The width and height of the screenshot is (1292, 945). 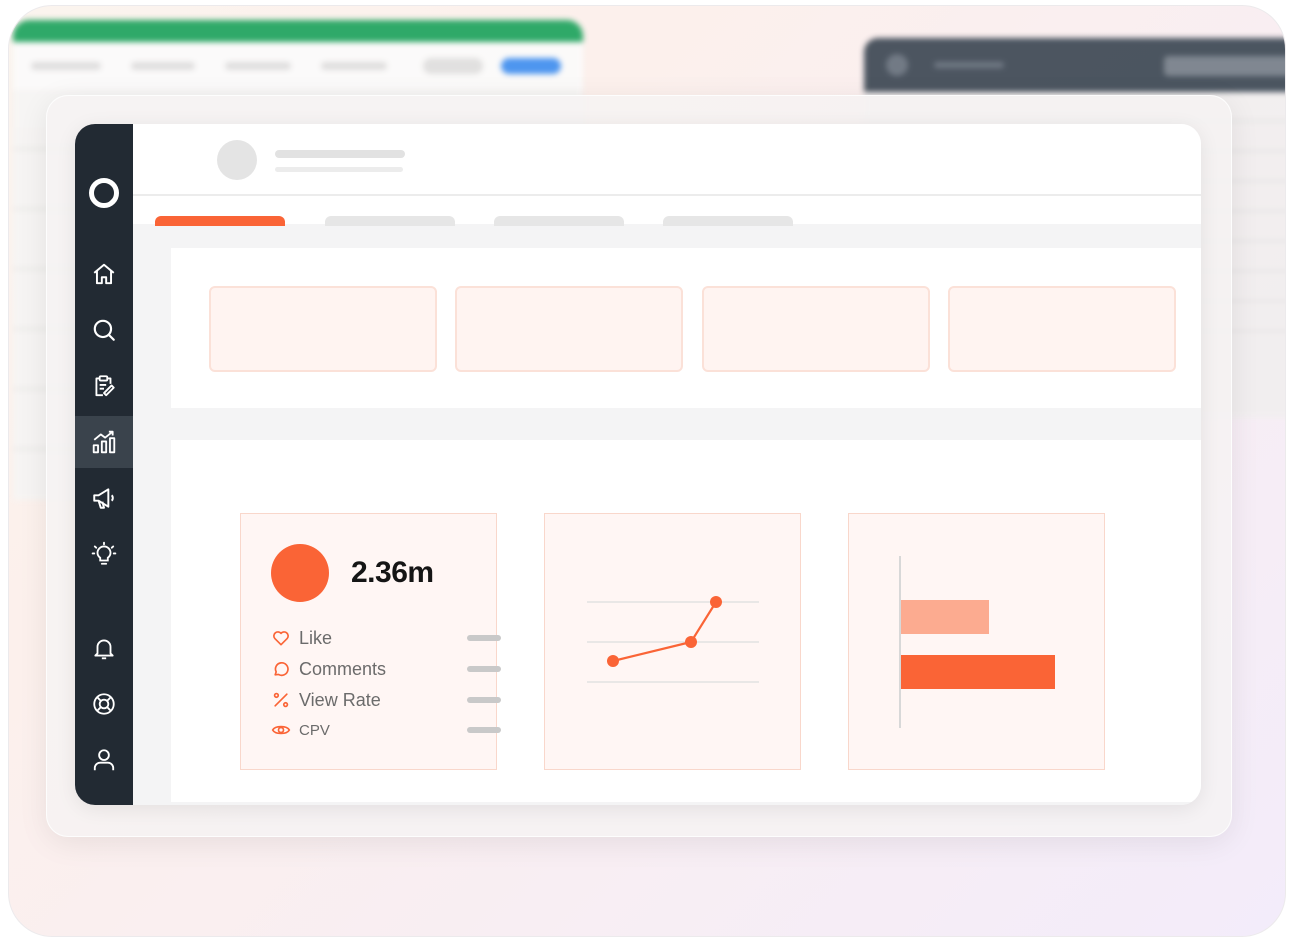 I want to click on lifebuoy-icon, so click(x=104, y=704).